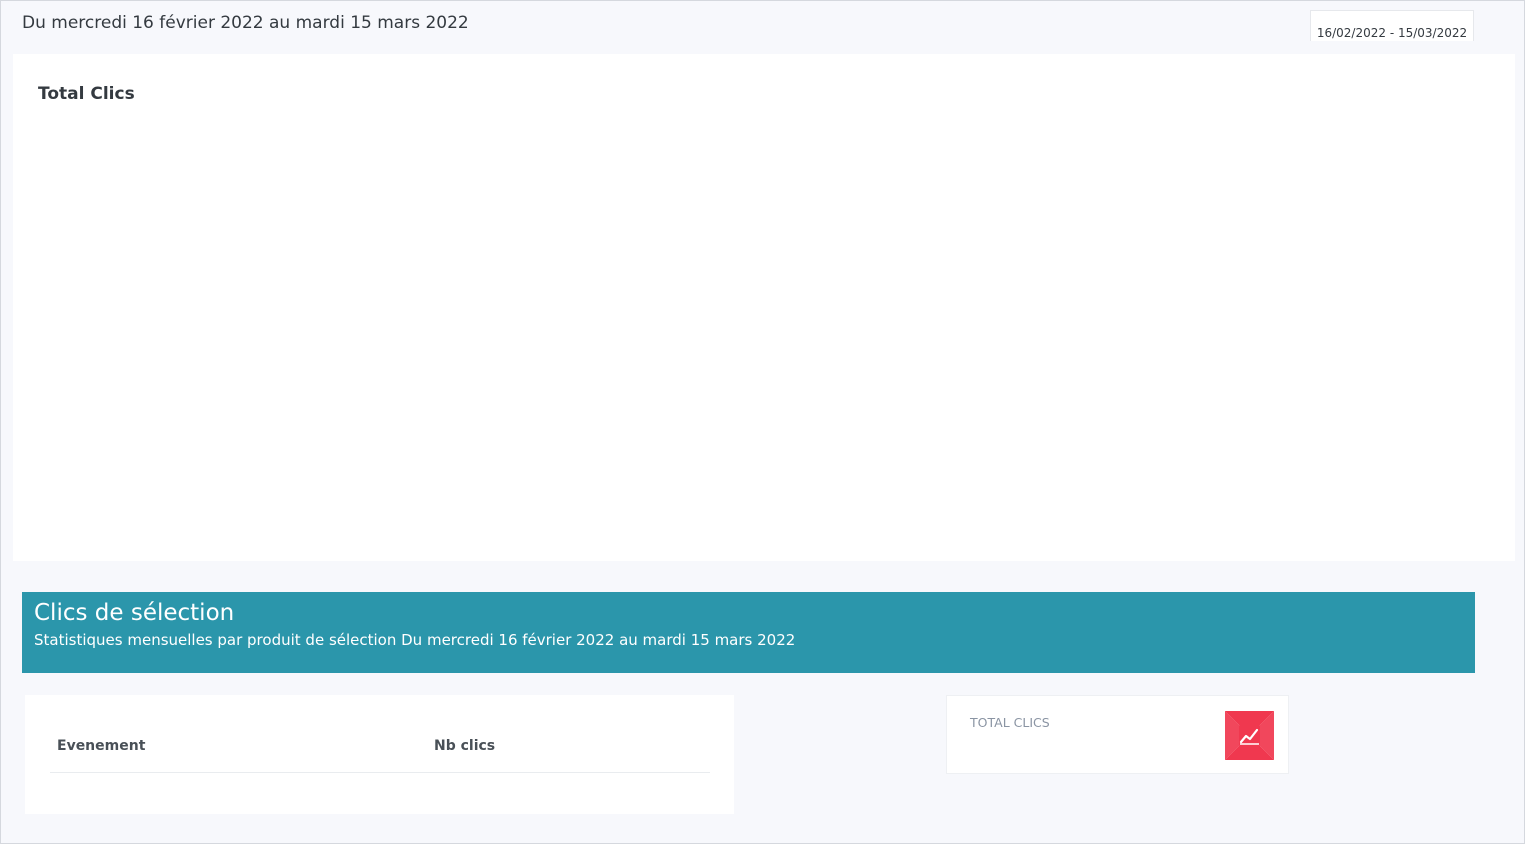 Image resolution: width=1525 pixels, height=844 pixels. I want to click on stat-label: TOTAL CLICS, so click(1010, 722).